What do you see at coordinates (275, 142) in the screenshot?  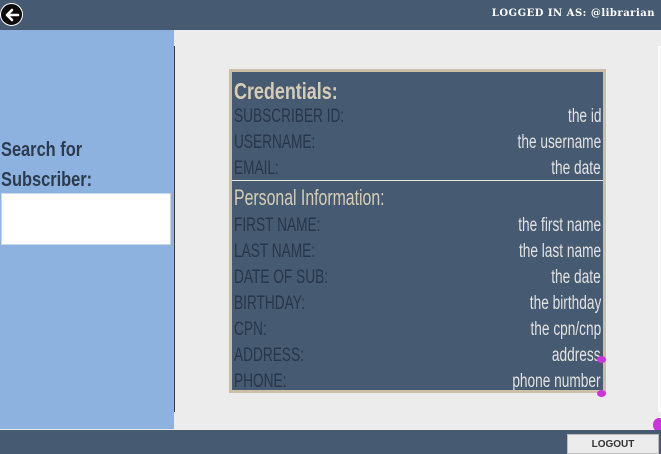 I see `field-label: USERNAME:` at bounding box center [275, 142].